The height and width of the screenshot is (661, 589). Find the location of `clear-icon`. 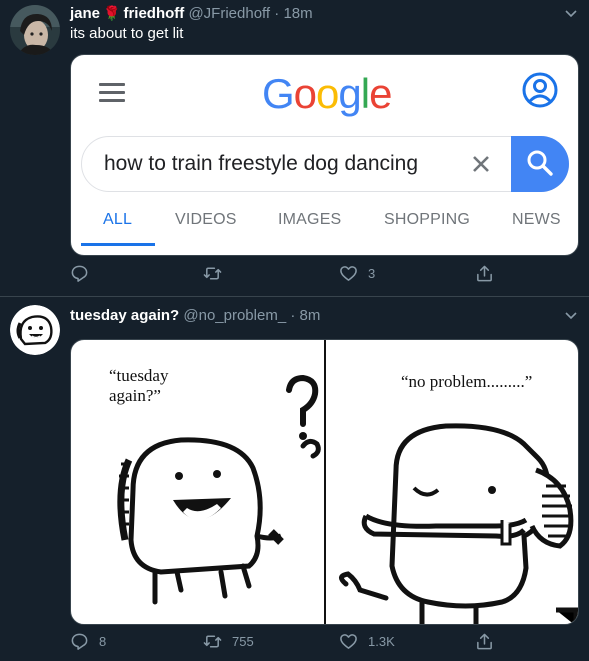

clear-icon is located at coordinates (481, 164).